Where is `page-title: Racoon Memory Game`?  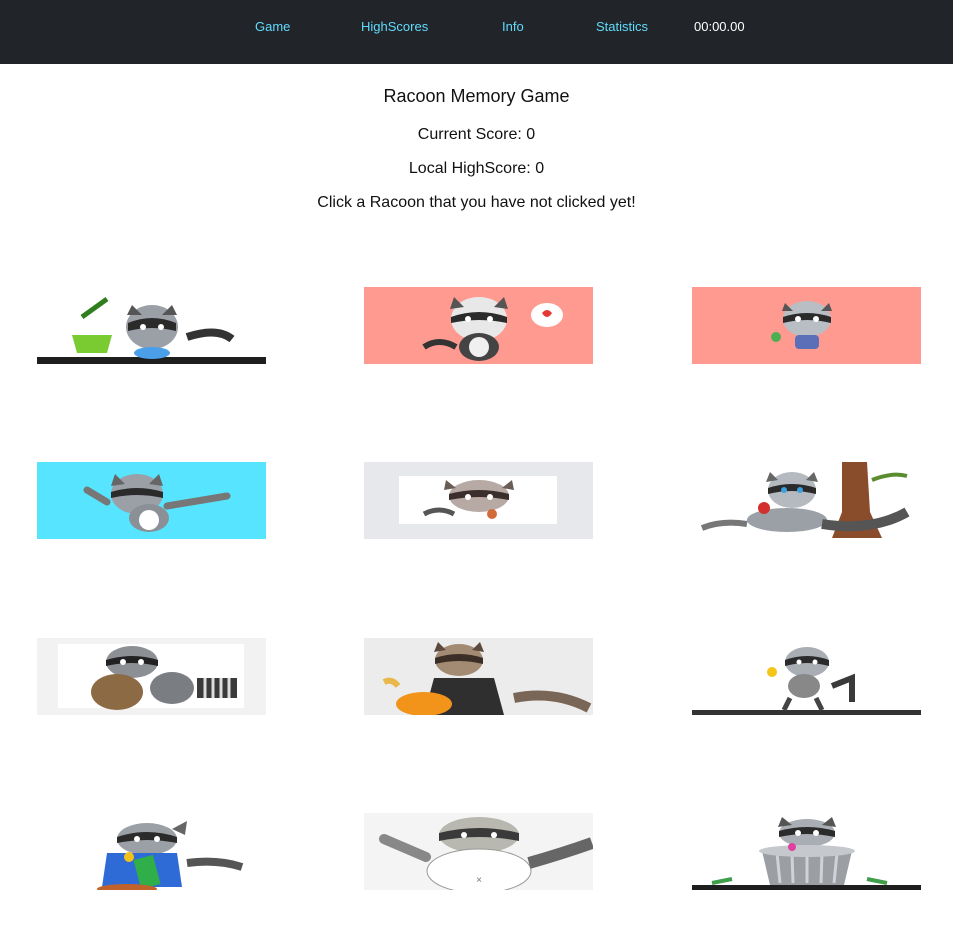 page-title: Racoon Memory Game is located at coordinates (476, 96).